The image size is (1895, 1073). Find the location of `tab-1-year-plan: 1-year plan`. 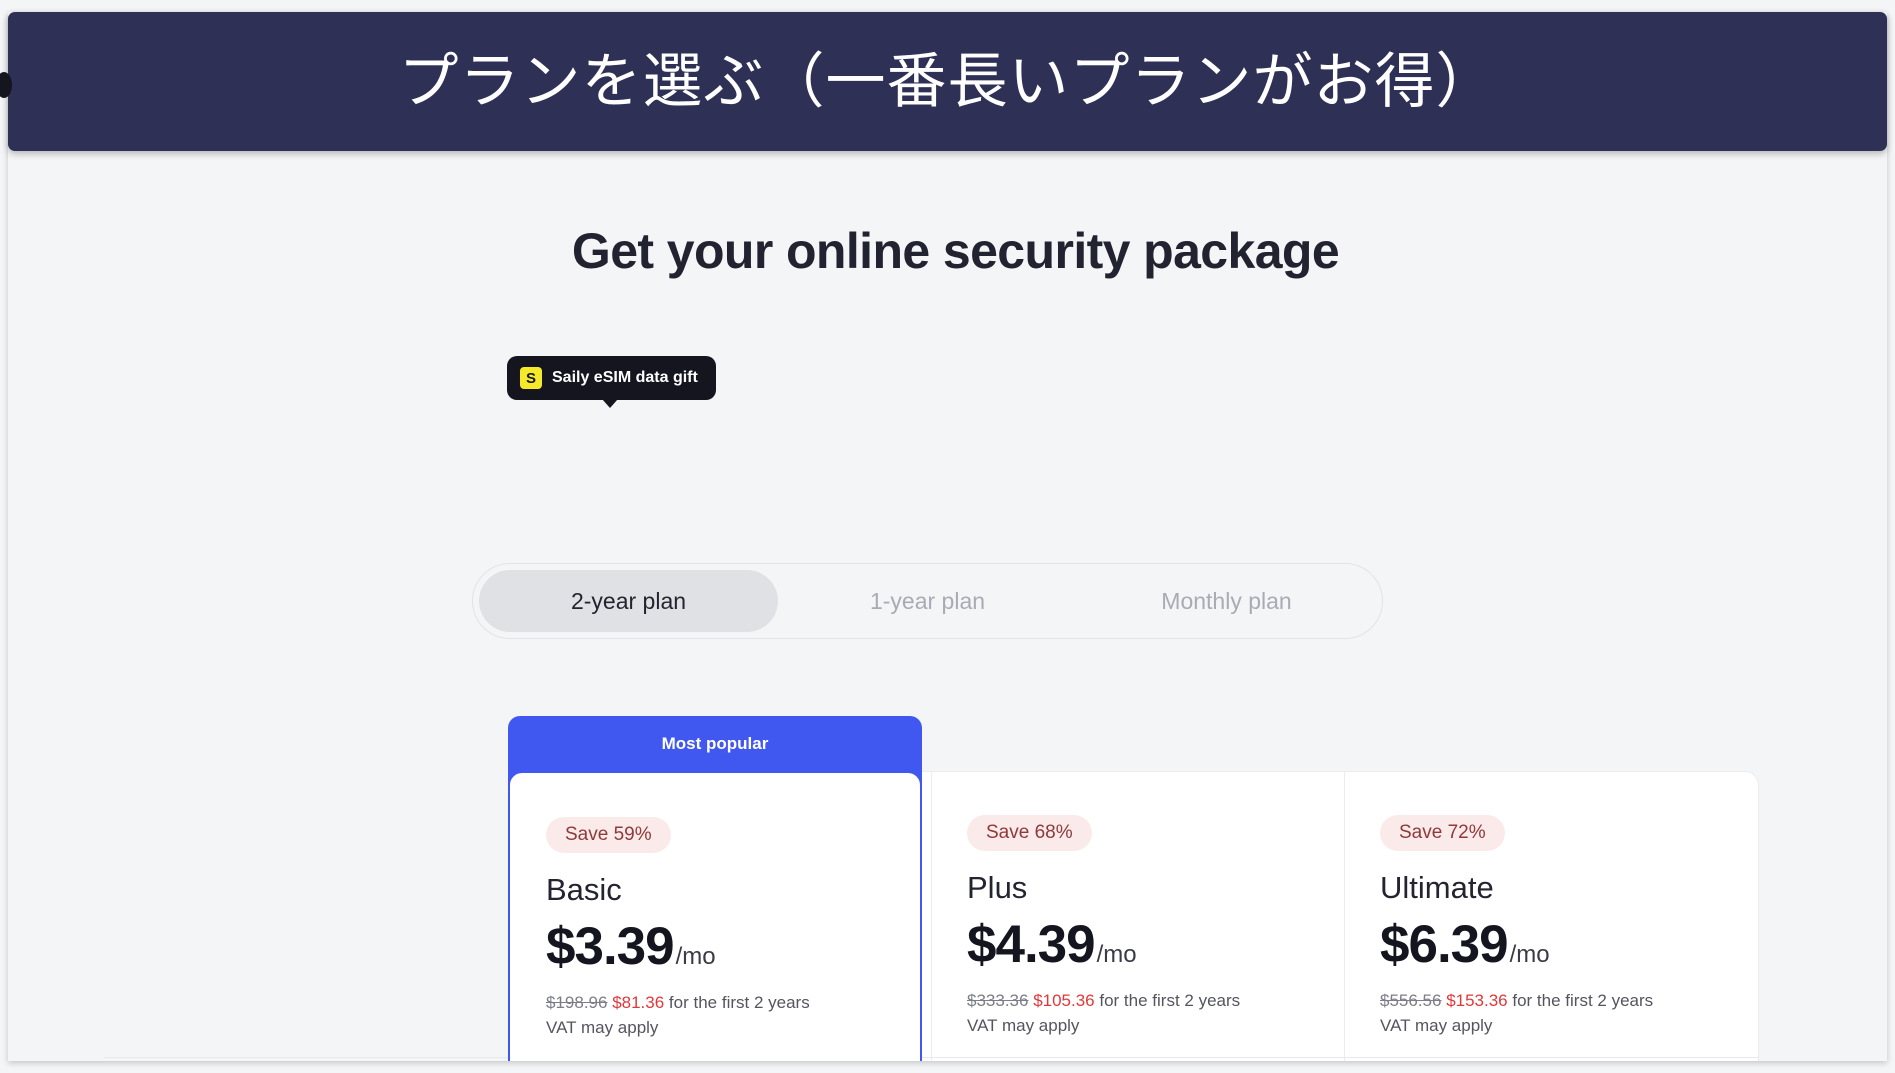

tab-1-year-plan: 1-year plan is located at coordinates (927, 601).